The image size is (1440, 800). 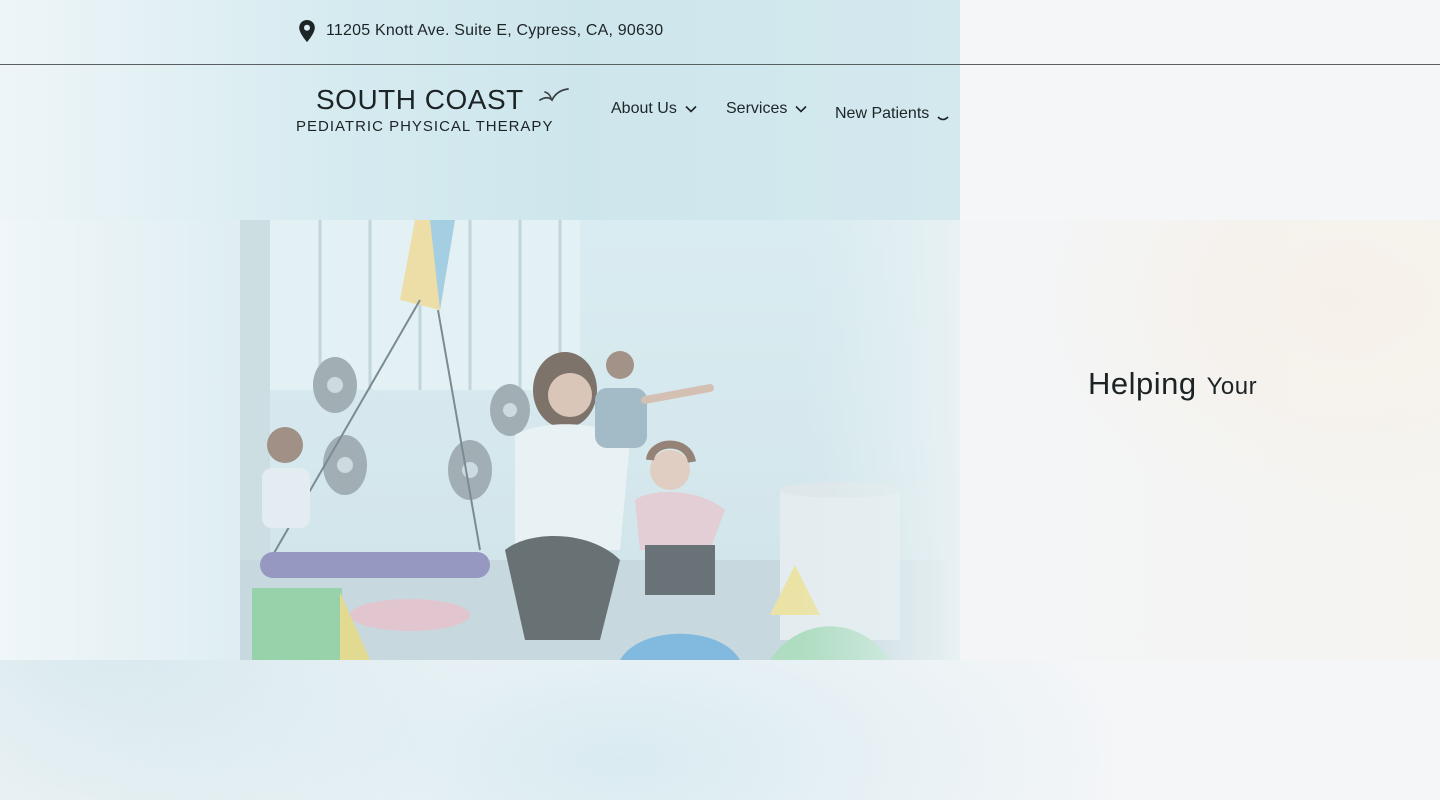 What do you see at coordinates (644, 108) in the screenshot?
I see `nav-label: About Us` at bounding box center [644, 108].